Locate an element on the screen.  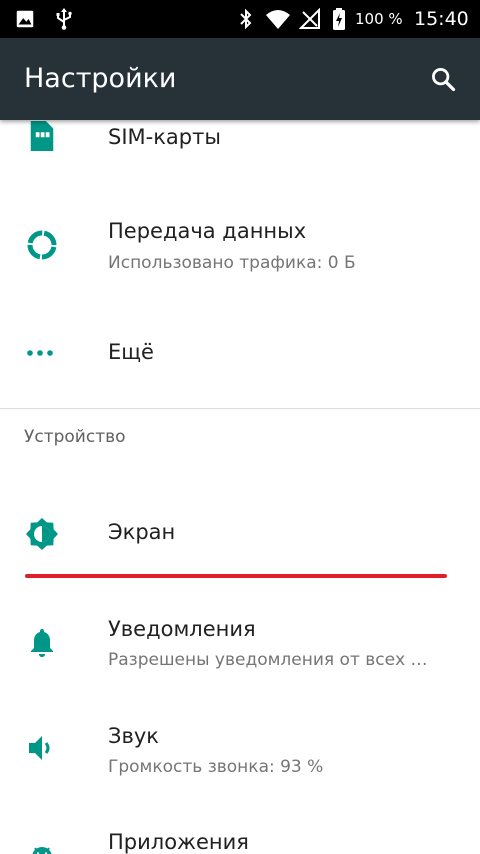
battery-charging-icon is located at coordinates (339, 19).